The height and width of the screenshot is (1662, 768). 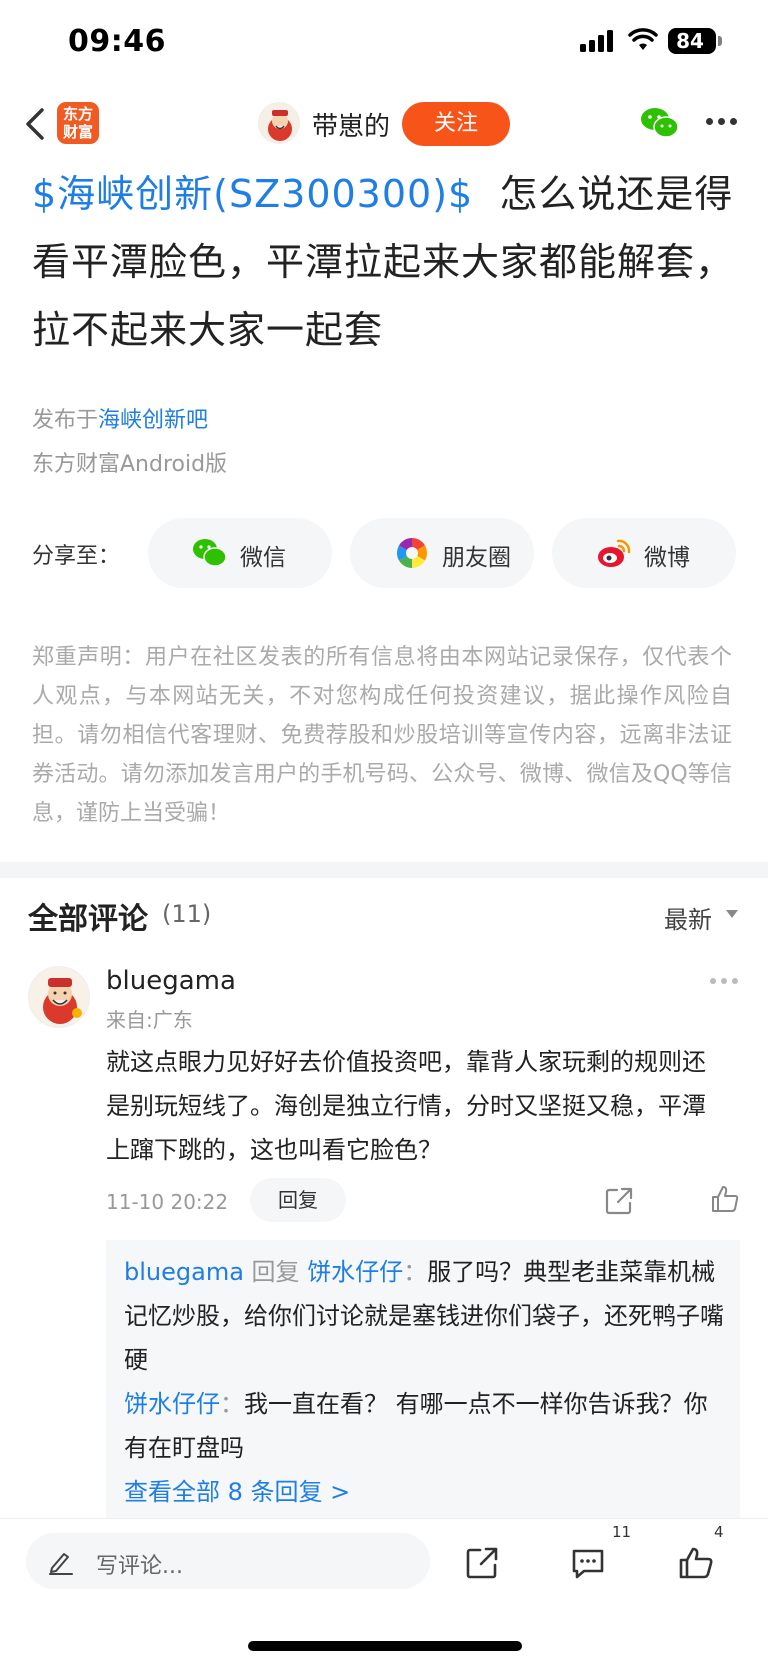 I want to click on nav-bar: 东方财富 带崽的 关注, so click(x=384, y=124).